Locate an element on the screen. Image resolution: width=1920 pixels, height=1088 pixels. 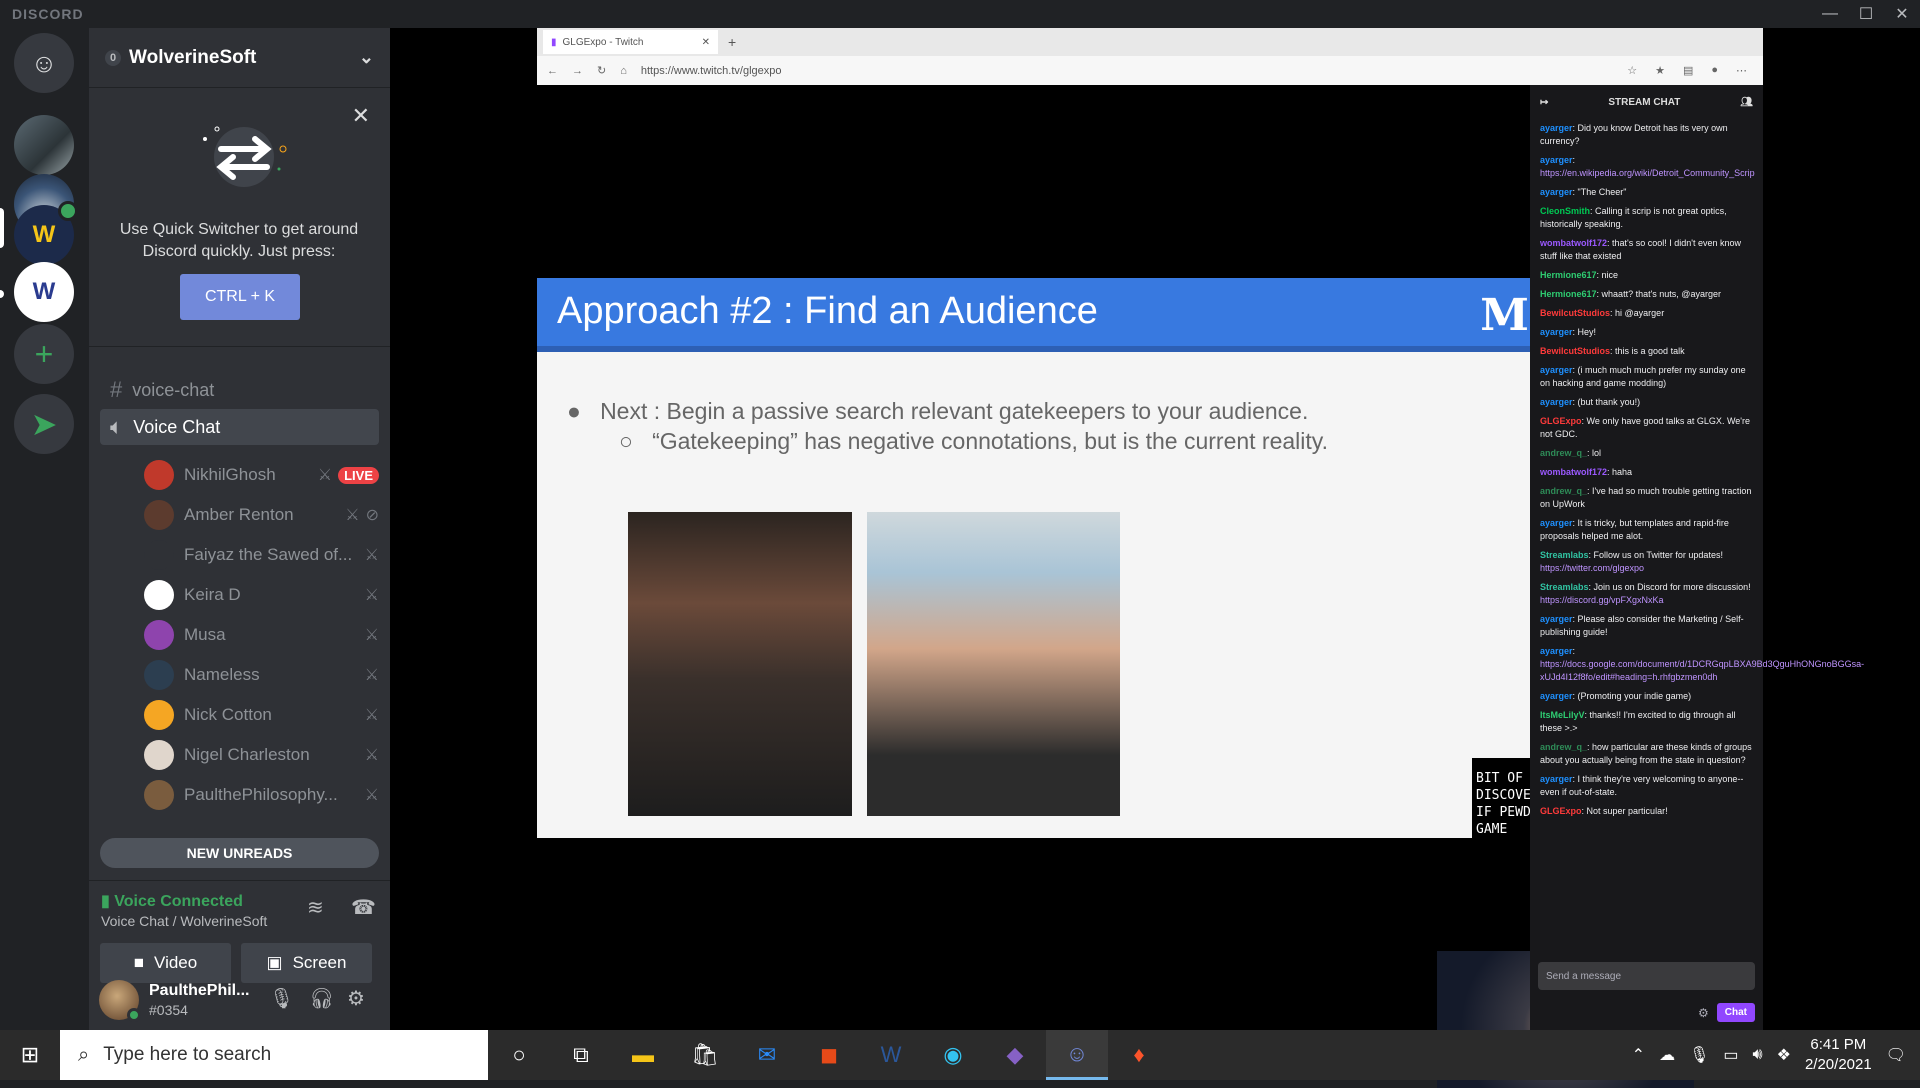
reload-icon: ↻ is located at coordinates (601, 70).